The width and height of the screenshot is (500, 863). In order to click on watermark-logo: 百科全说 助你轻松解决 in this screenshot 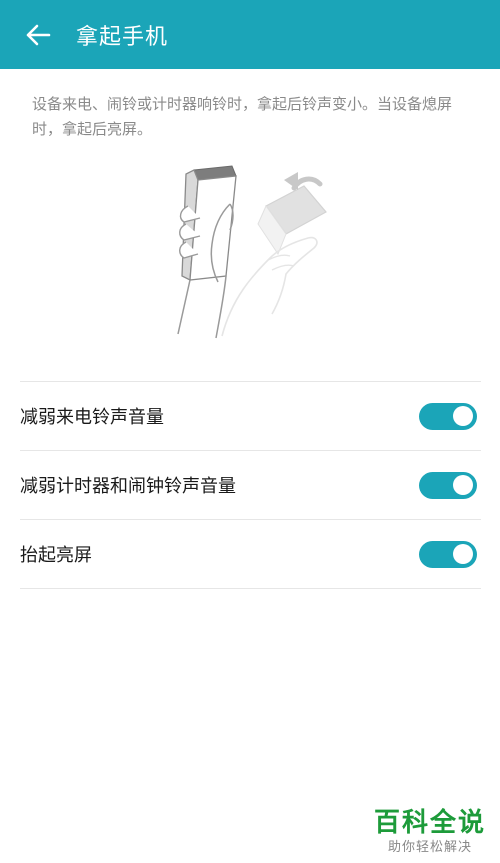, I will do `click(430, 832)`.